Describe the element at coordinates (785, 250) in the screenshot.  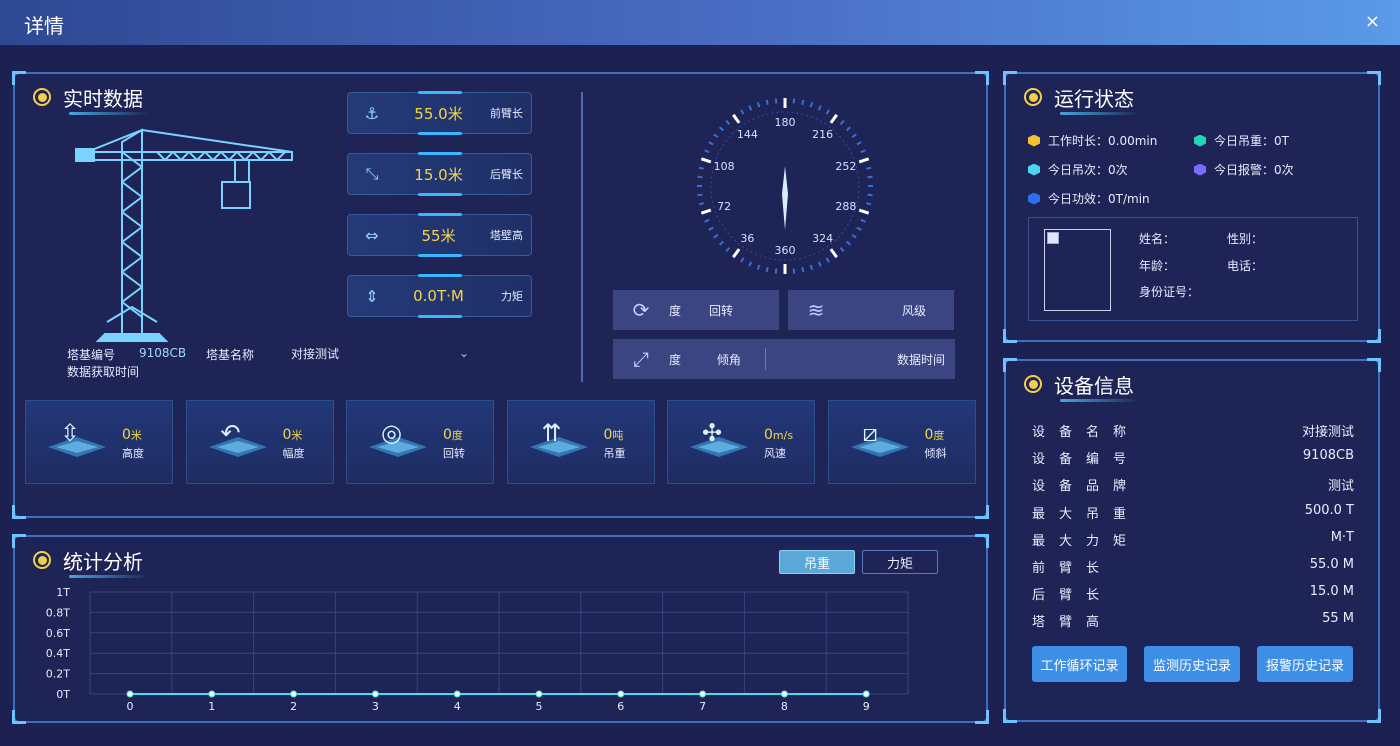
I see `compass-label: 360` at that location.